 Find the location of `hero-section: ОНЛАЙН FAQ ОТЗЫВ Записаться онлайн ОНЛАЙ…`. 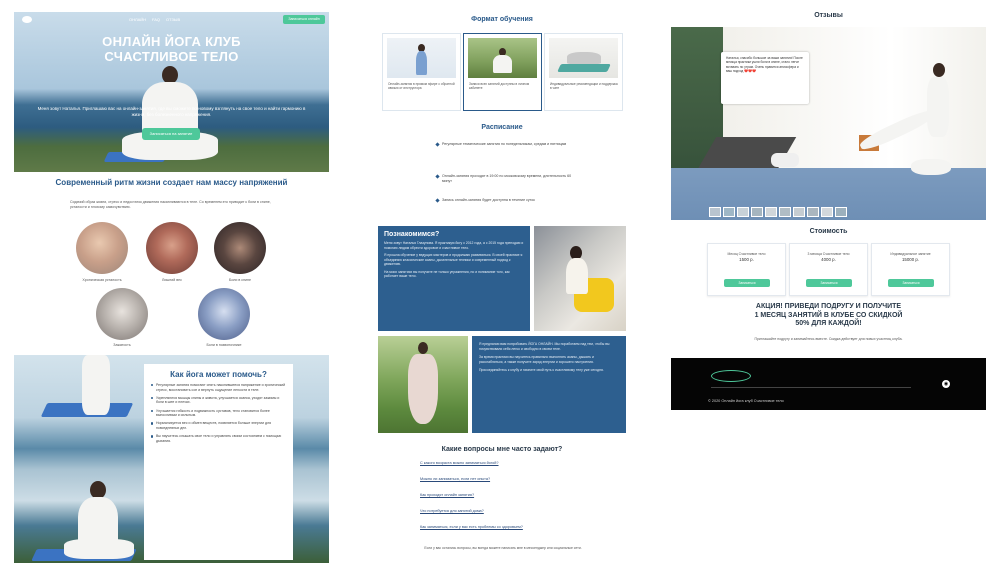

hero-section: ОНЛАЙН FAQ ОТЗЫВ Записаться онлайн ОНЛАЙ… is located at coordinates (171, 92).